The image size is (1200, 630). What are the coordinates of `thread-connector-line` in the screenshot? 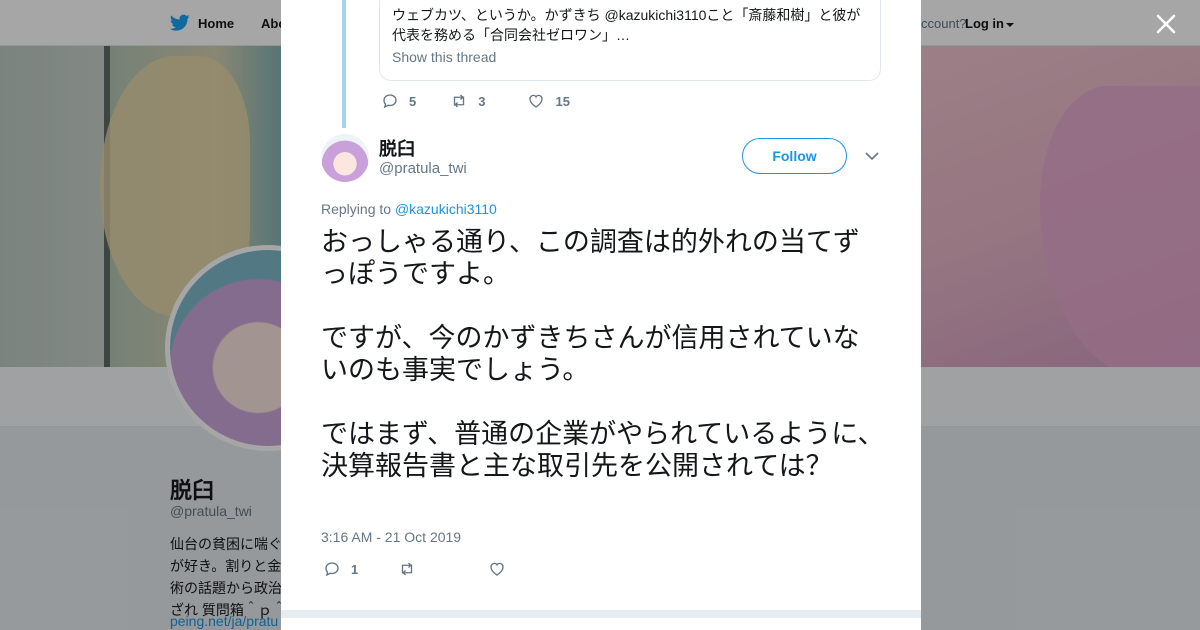 It's located at (344, 64).